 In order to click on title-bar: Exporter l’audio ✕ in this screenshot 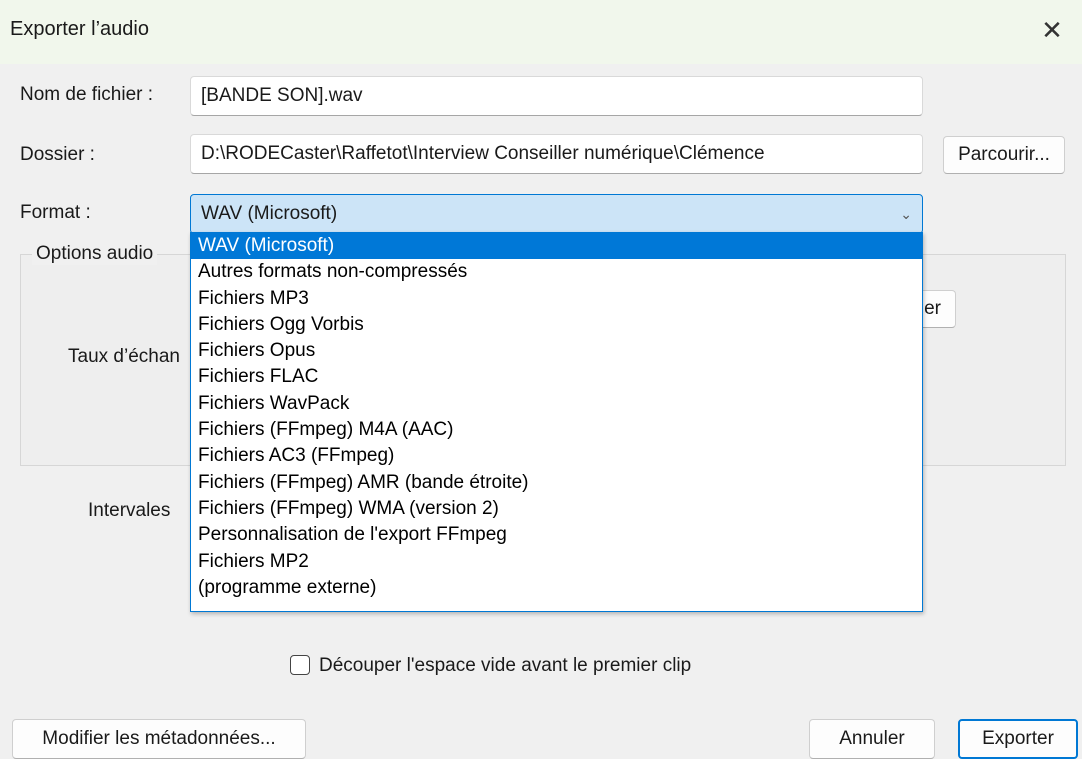, I will do `click(541, 32)`.